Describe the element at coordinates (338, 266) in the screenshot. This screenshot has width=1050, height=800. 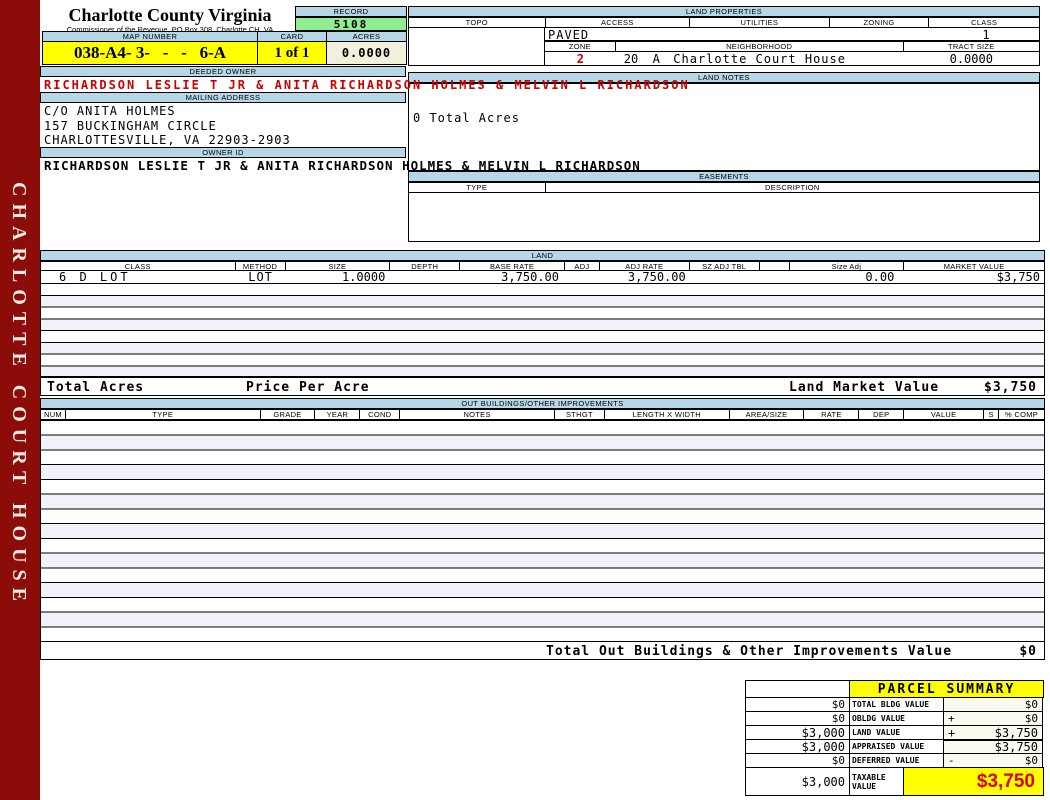
I see `land-col-size: SIZE` at that location.